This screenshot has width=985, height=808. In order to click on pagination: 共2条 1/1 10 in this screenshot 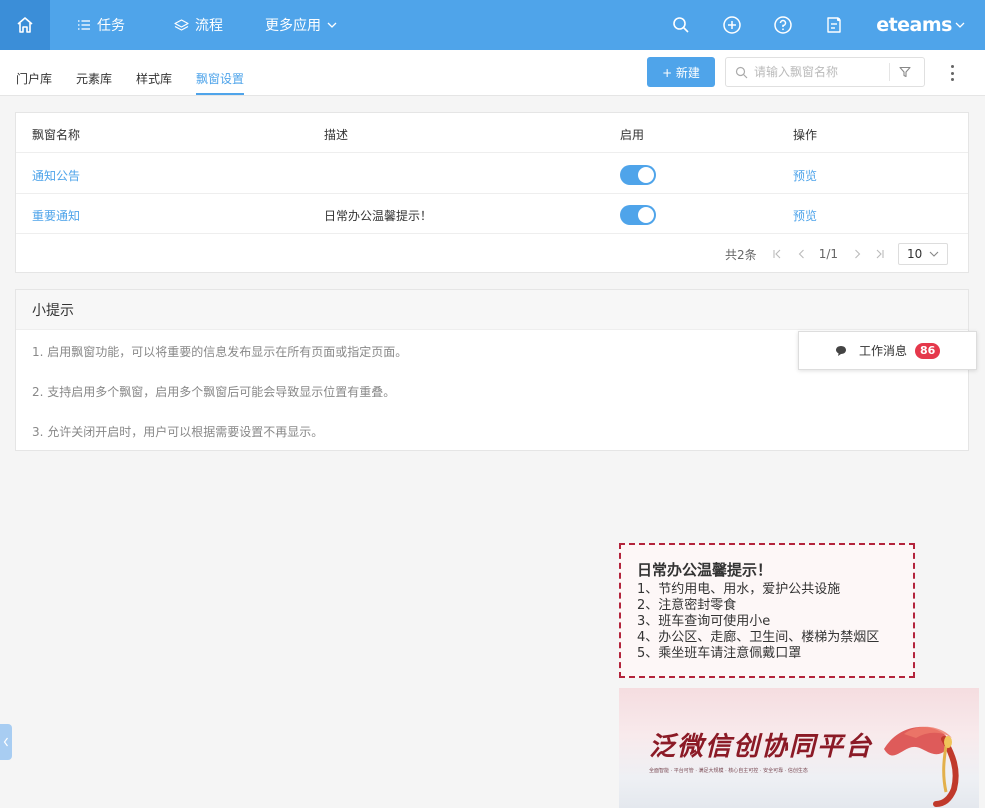, I will do `click(836, 254)`.